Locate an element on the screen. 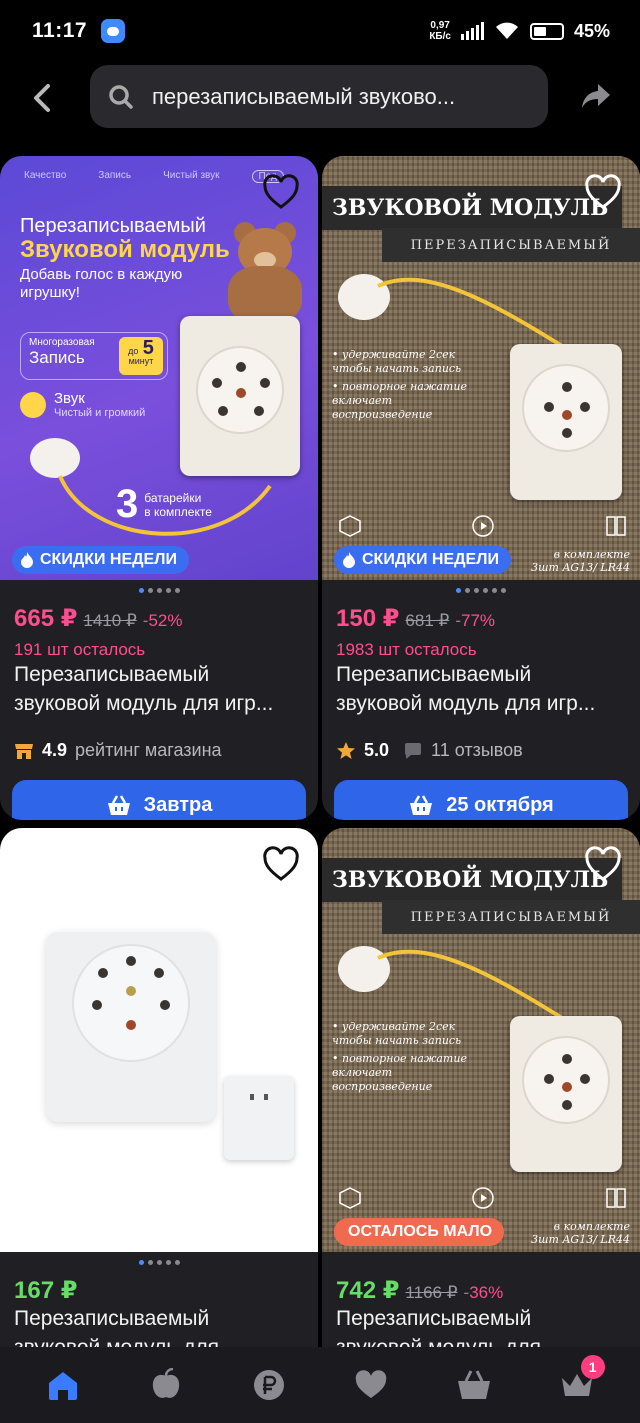 This screenshot has width=640, height=1423. price: 150 ₽ is located at coordinates (368, 618).